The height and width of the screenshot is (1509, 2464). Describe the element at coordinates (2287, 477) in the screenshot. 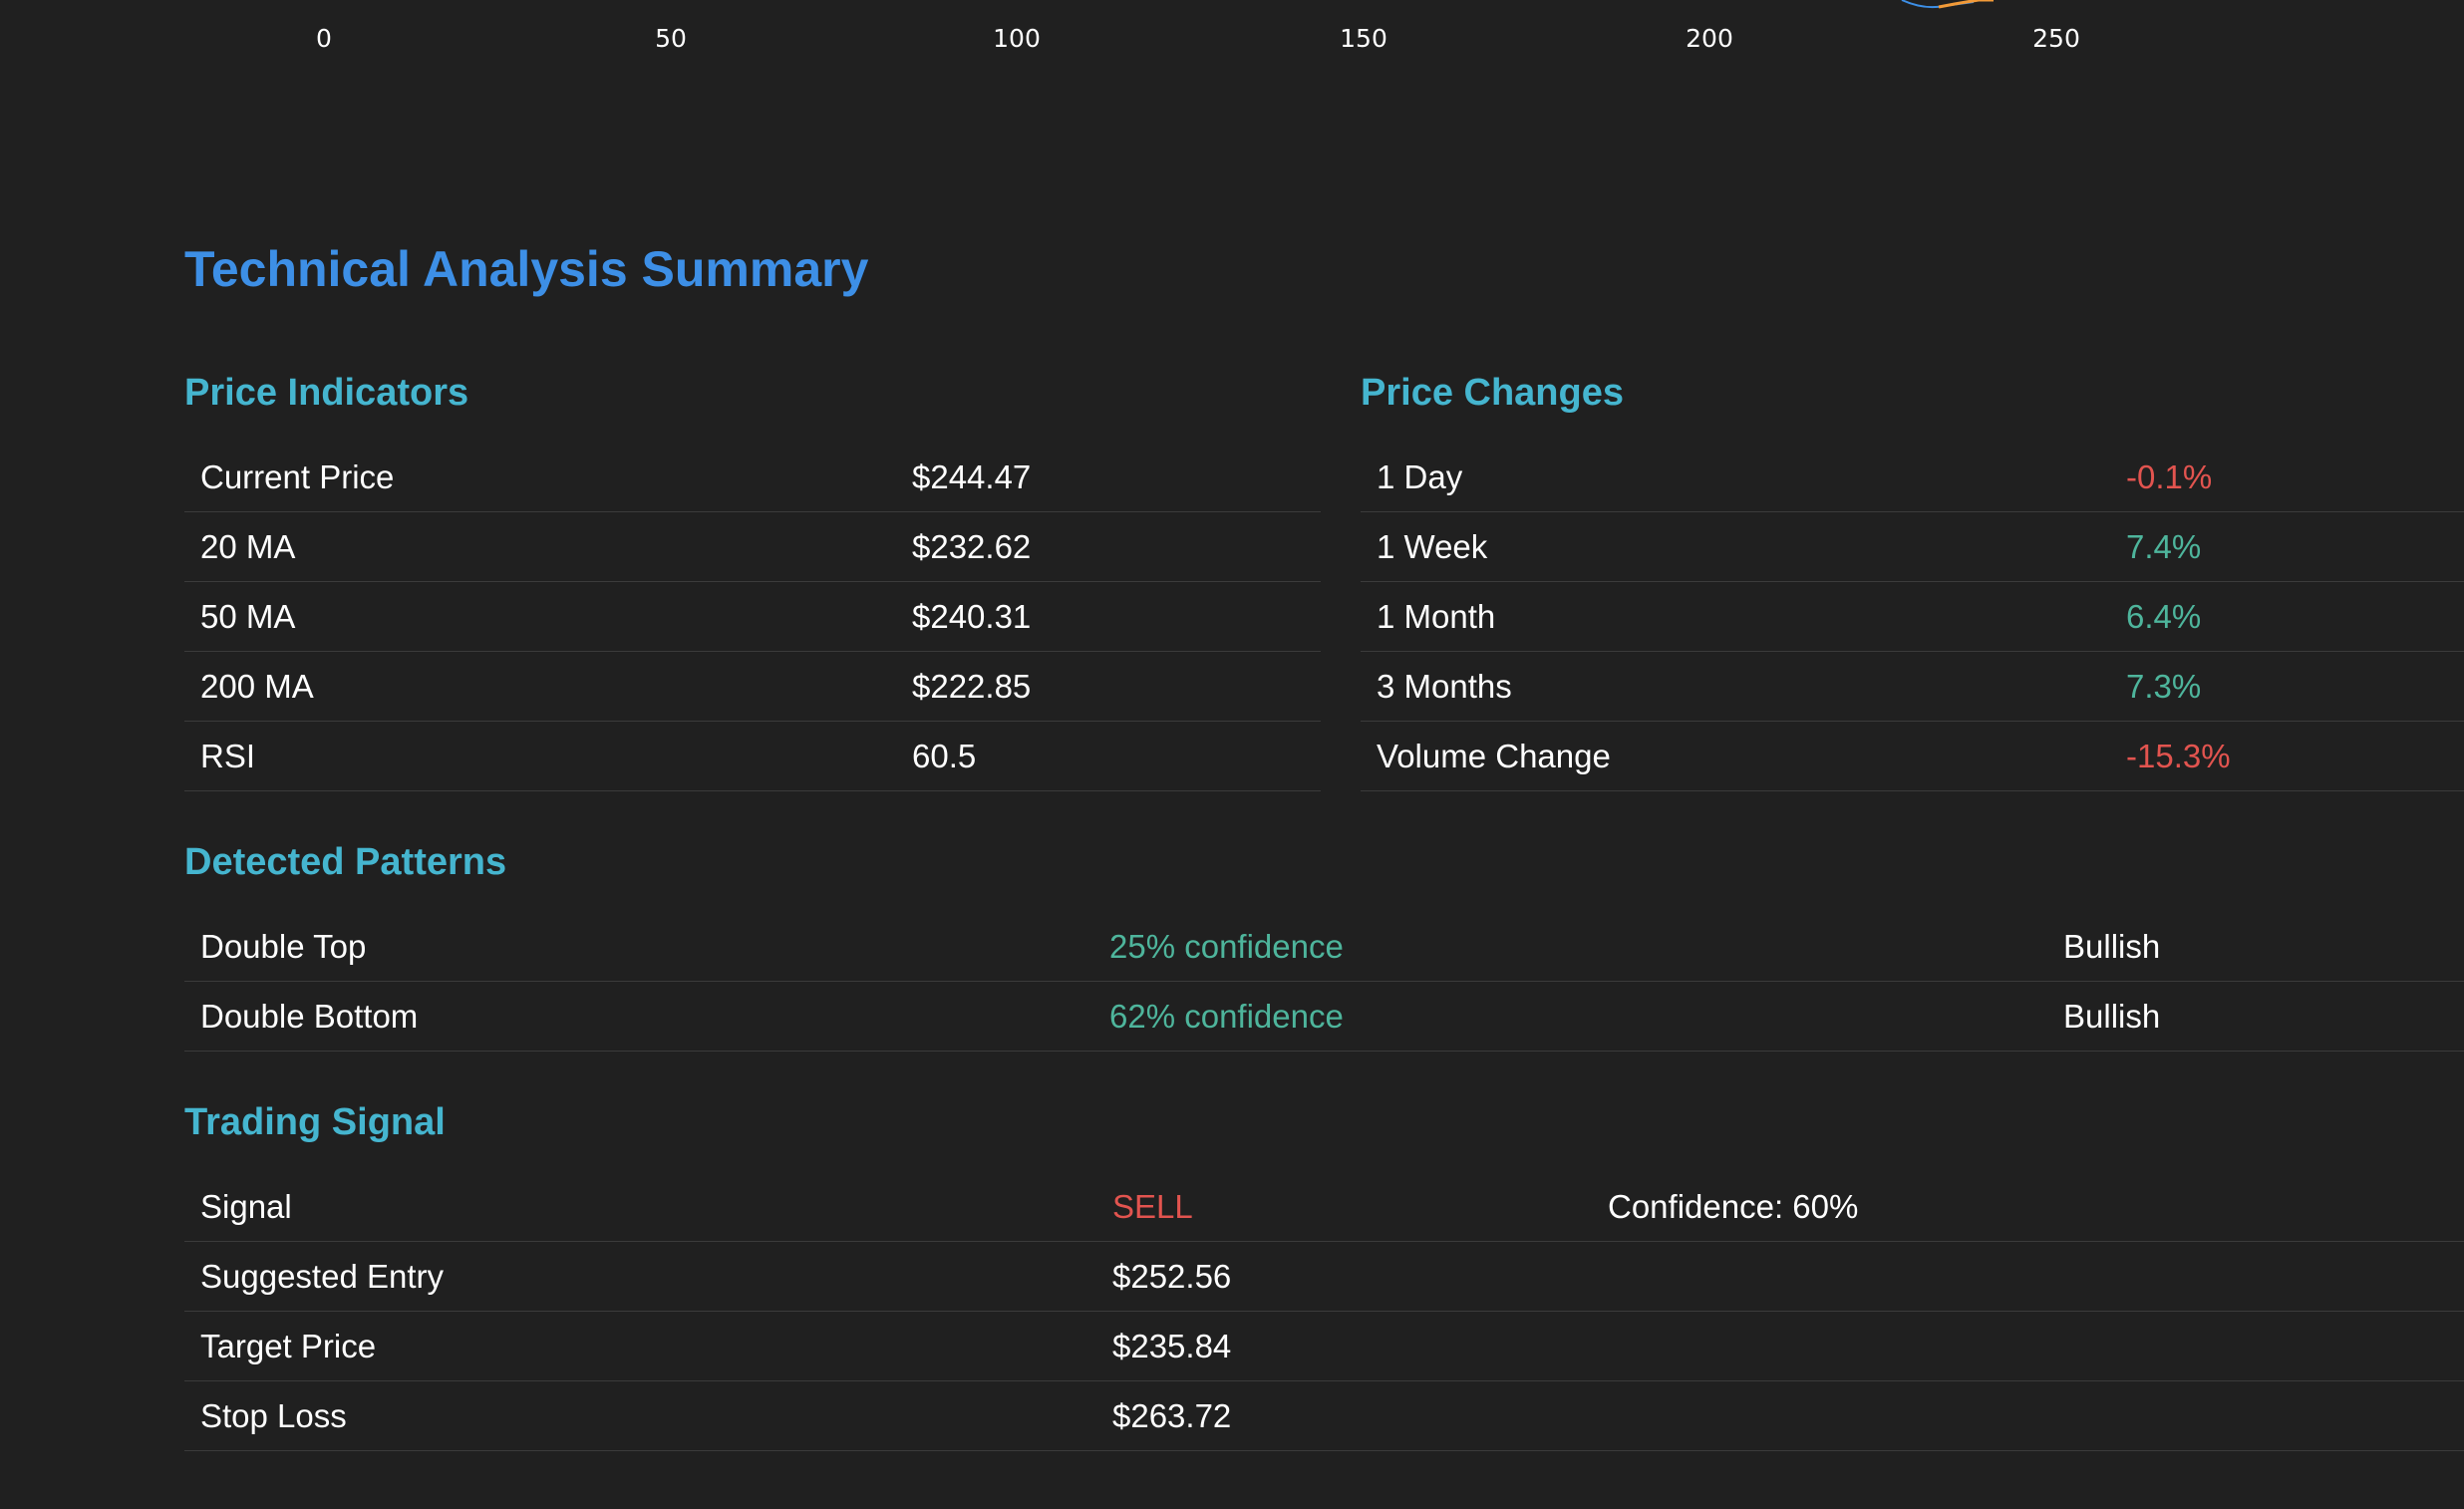

I see `change-value: -0.1%` at that location.